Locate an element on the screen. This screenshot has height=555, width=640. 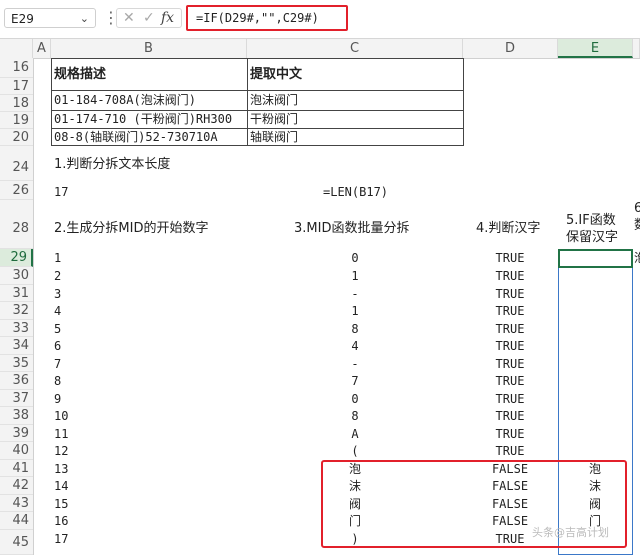
start-number-cell: 4 is located at coordinates (57, 311).